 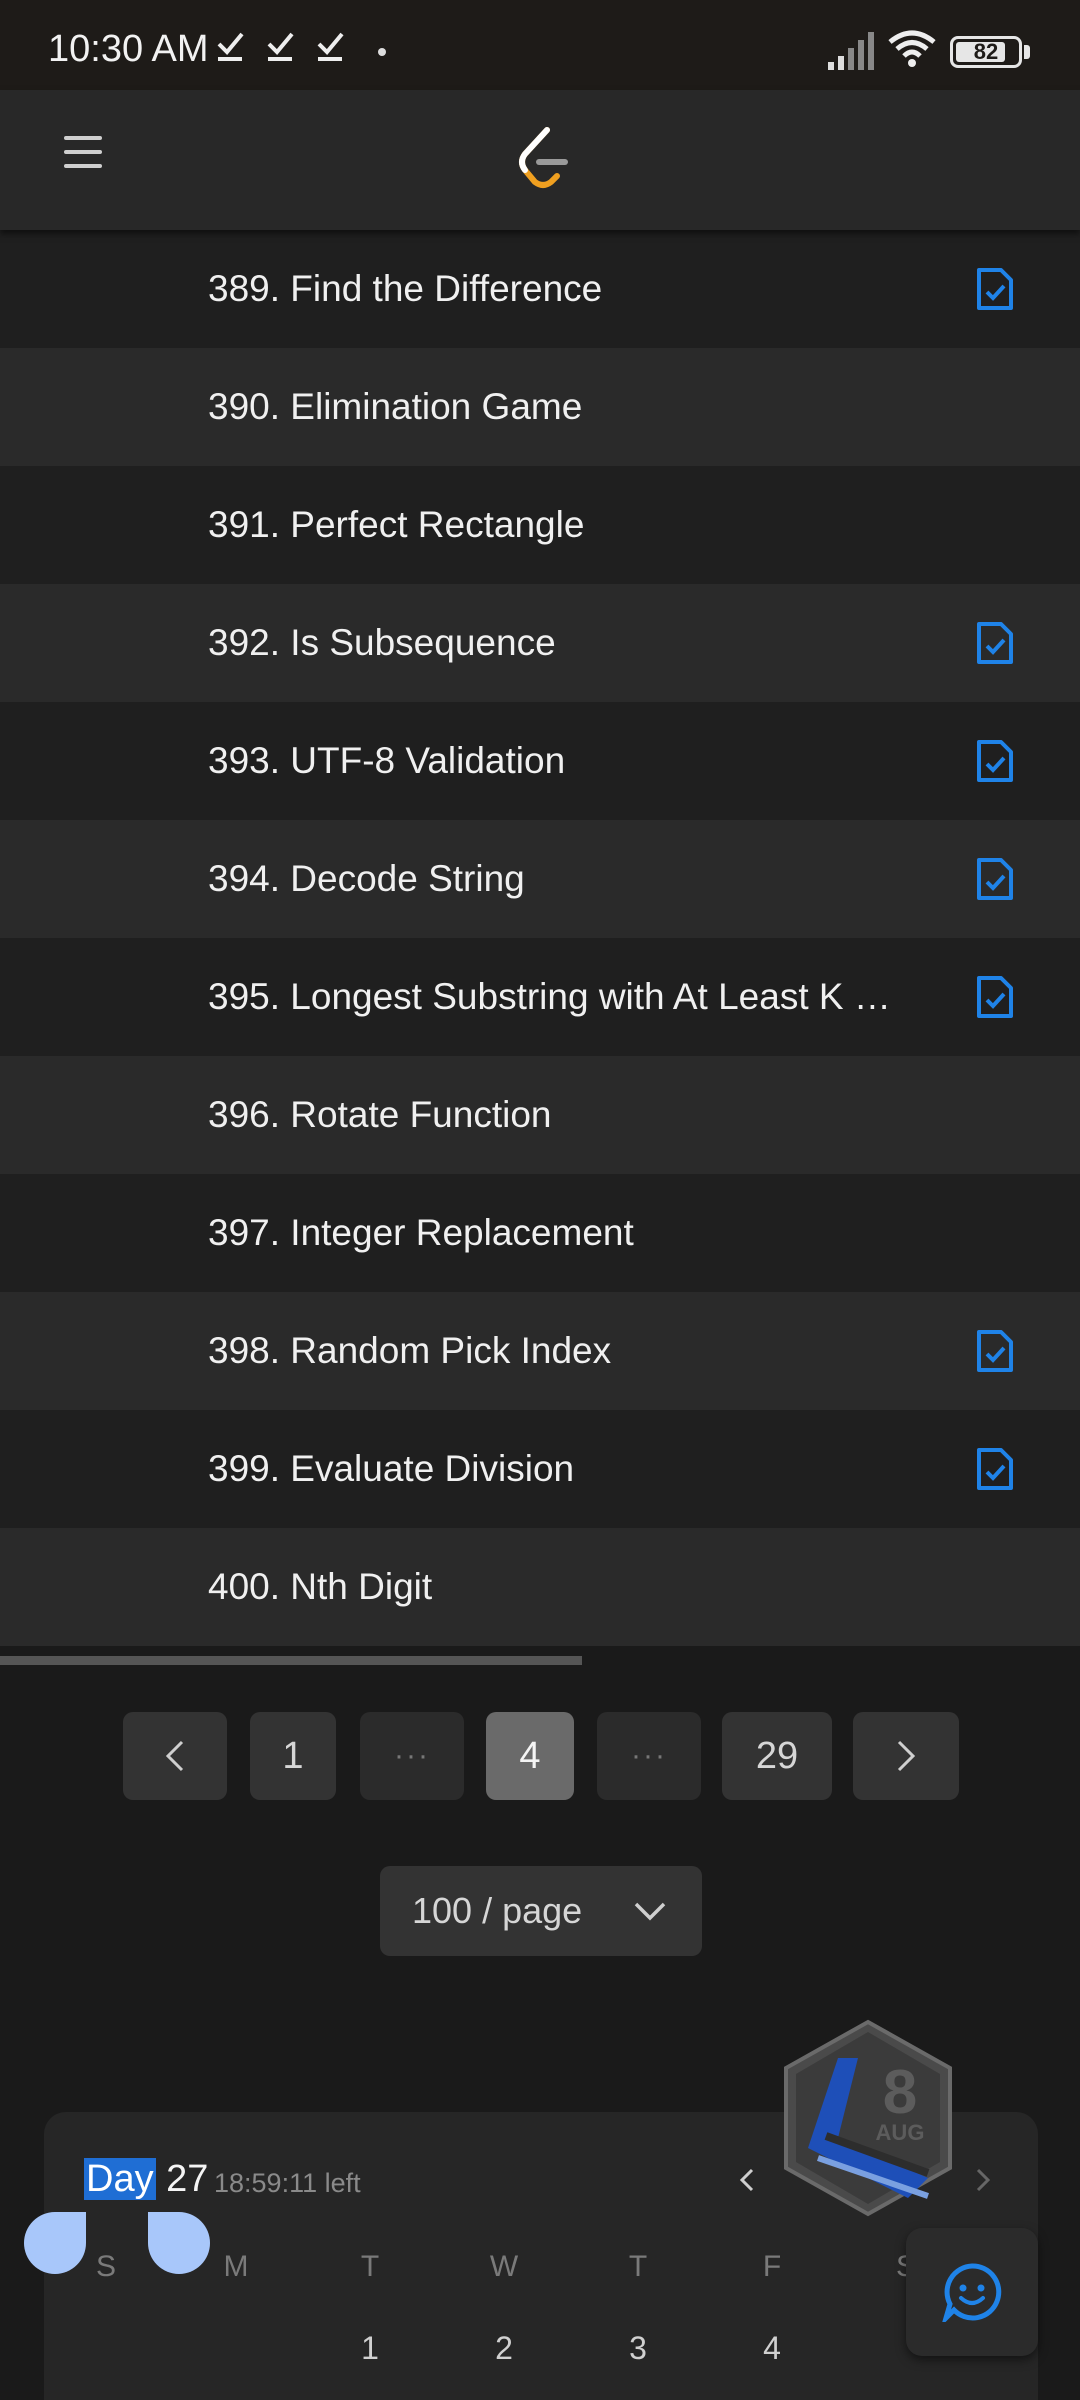 I want to click on problem-row: 390. Elimination Game, so click(x=540, y=407).